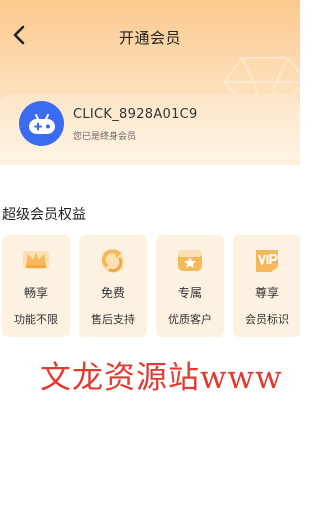 The height and width of the screenshot is (512, 320). What do you see at coordinates (149, 38) in the screenshot?
I see `page-title: 开通会员` at bounding box center [149, 38].